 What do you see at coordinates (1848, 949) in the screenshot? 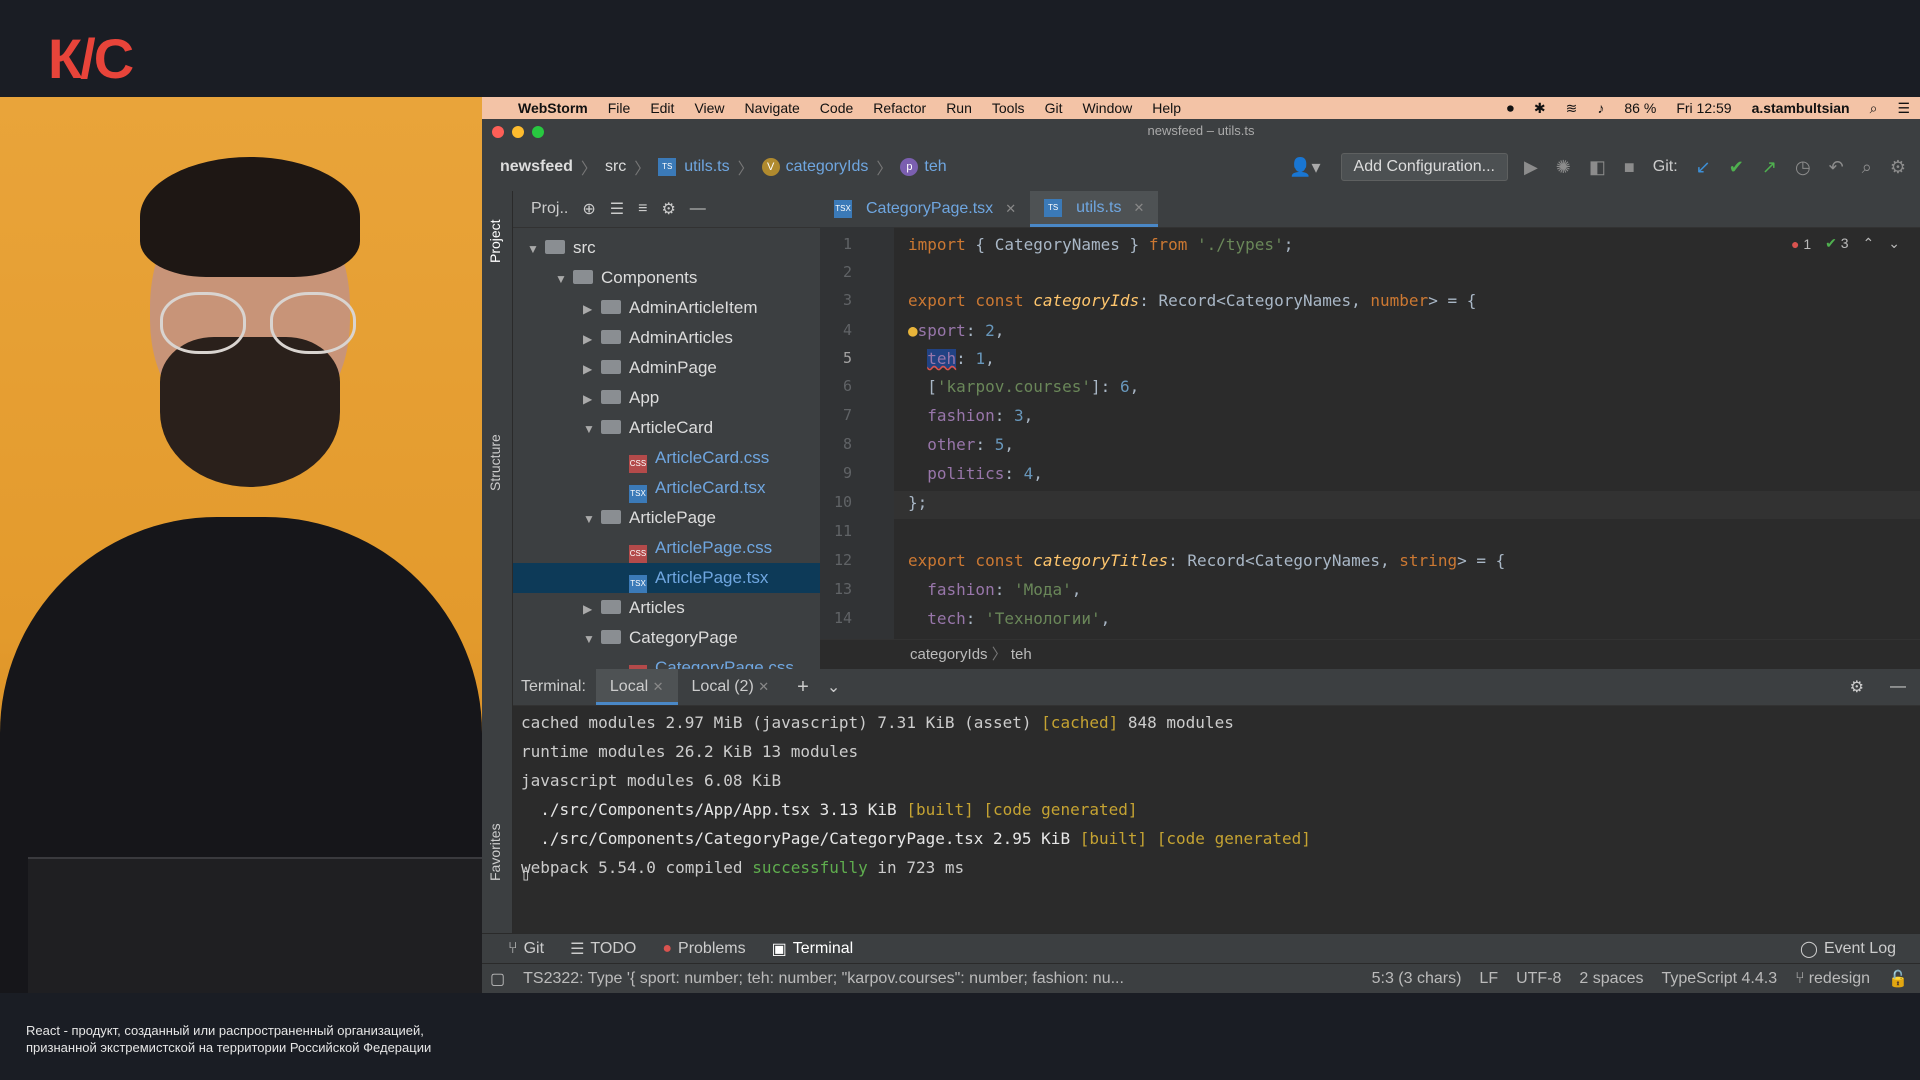
I see `event-log-button: ◯ Event Log` at bounding box center [1848, 949].